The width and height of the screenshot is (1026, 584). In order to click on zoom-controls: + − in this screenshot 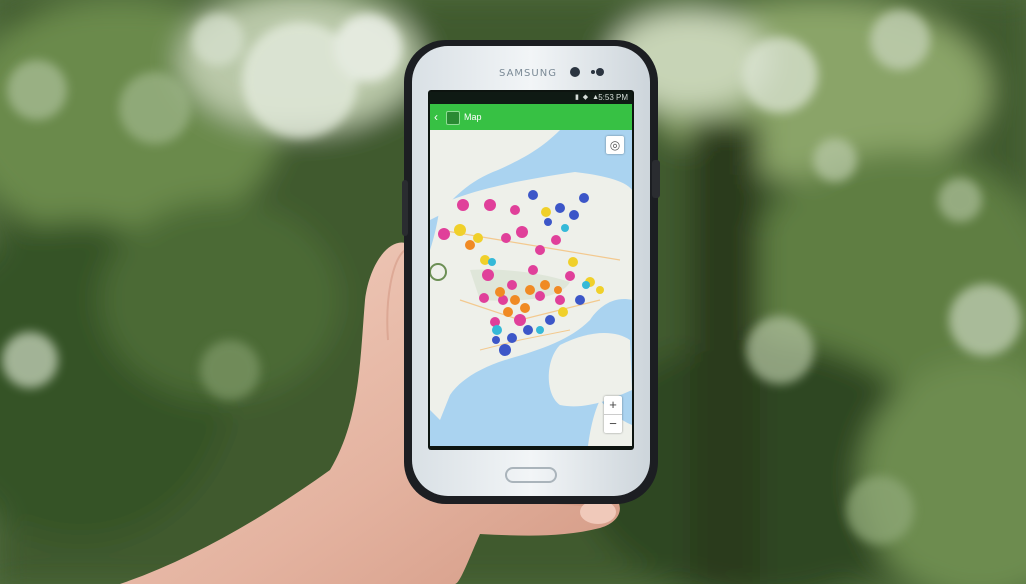, I will do `click(613, 414)`.